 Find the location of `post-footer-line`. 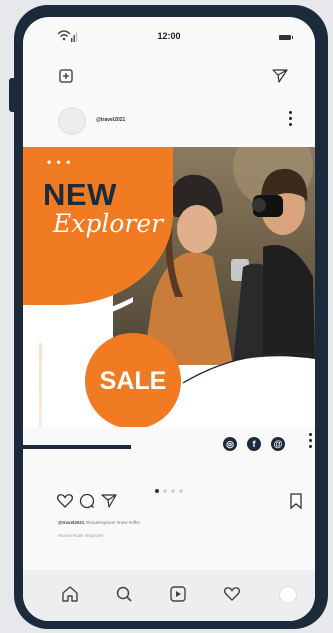

post-footer-line is located at coordinates (77, 447).